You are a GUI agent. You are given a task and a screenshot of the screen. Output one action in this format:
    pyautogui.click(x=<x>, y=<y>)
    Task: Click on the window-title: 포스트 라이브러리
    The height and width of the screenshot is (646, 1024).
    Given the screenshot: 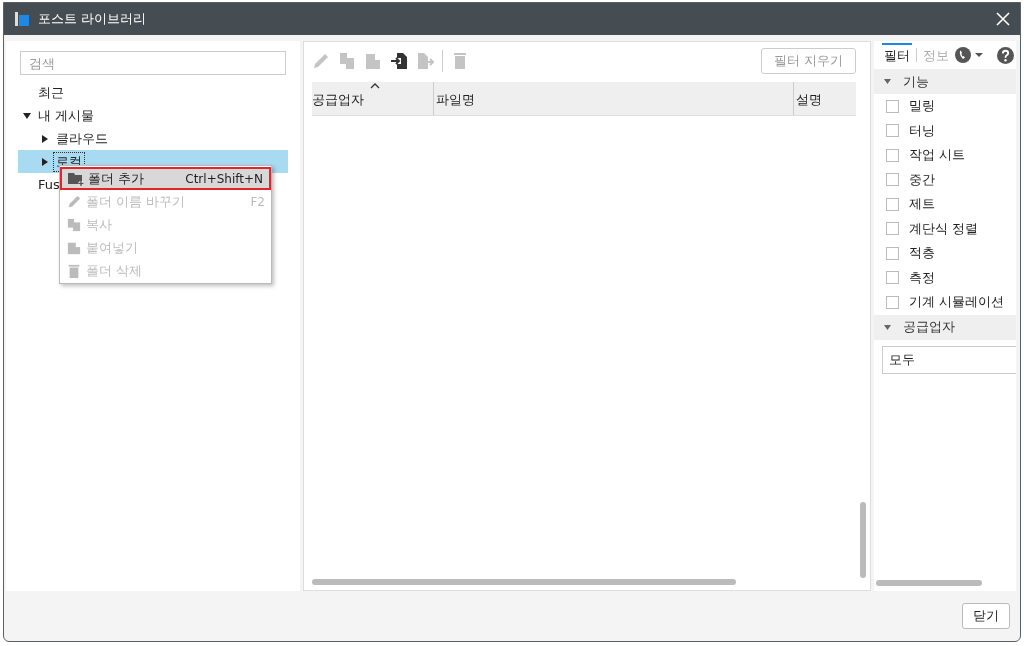 What is the action you would take?
    pyautogui.click(x=93, y=19)
    